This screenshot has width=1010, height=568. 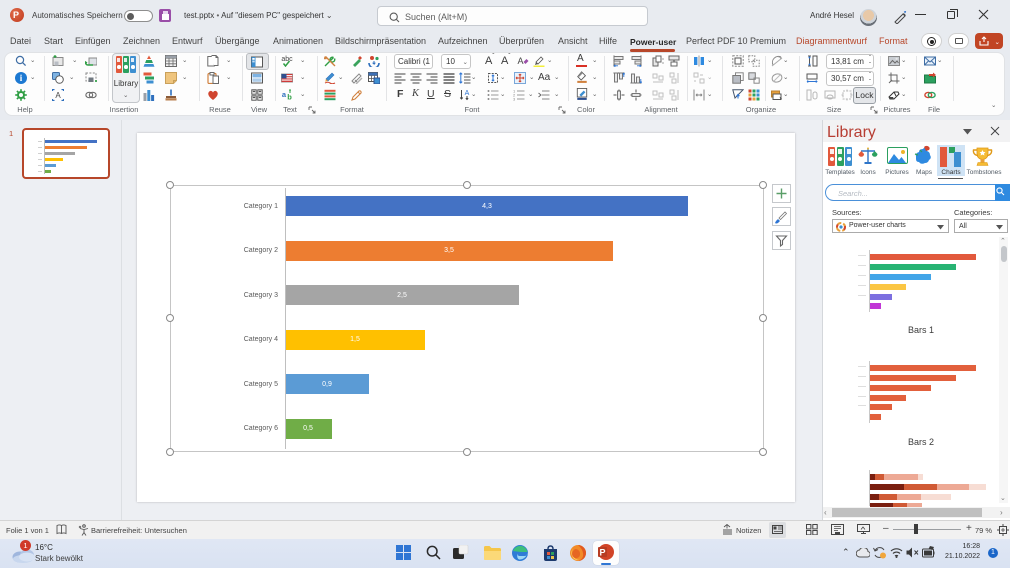 I want to click on svg-text: 3, so click(x=514, y=99).